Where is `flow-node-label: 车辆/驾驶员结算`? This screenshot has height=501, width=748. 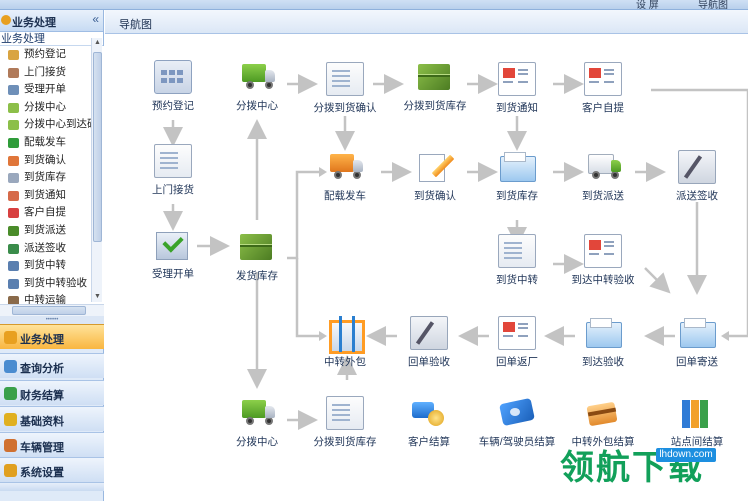
flow-node-label: 车辆/驾驶员结算 is located at coordinates (517, 442).